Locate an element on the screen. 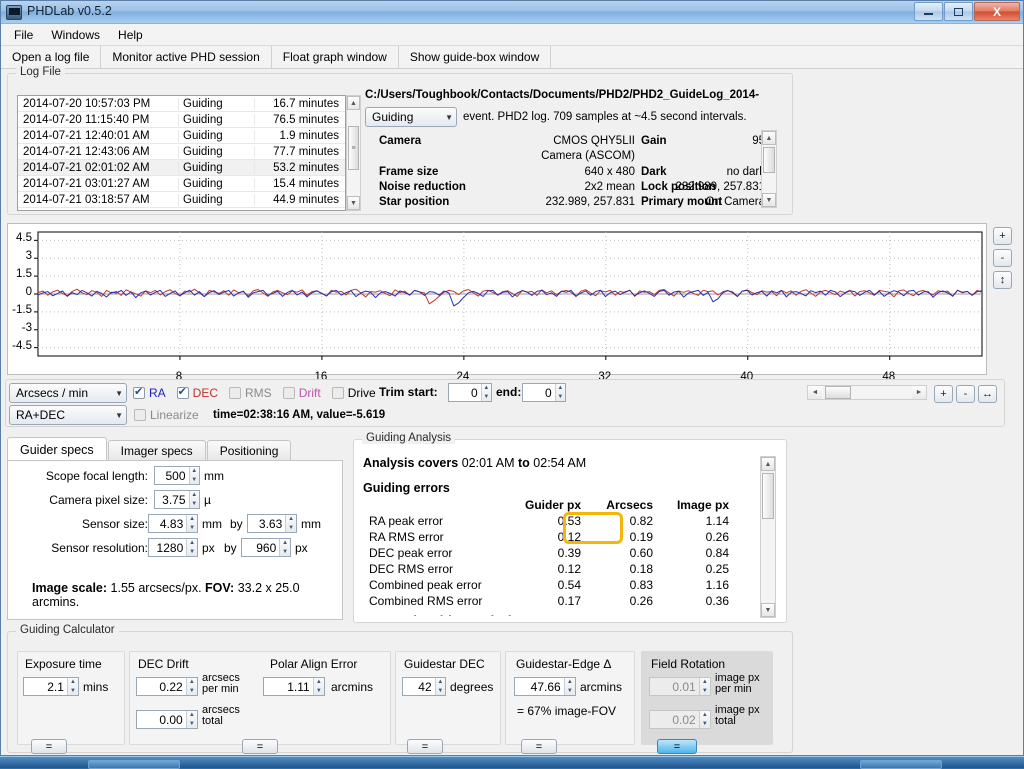 The height and width of the screenshot is (769, 1024). exposure-time-equals-button: = is located at coordinates (49, 746).